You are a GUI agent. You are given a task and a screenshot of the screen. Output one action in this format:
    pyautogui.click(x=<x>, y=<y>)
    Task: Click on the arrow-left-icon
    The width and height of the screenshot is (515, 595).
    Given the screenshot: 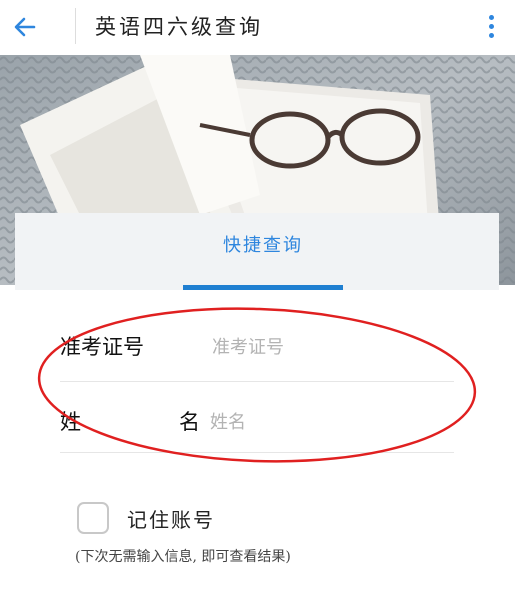 What is the action you would take?
    pyautogui.click(x=25, y=27)
    